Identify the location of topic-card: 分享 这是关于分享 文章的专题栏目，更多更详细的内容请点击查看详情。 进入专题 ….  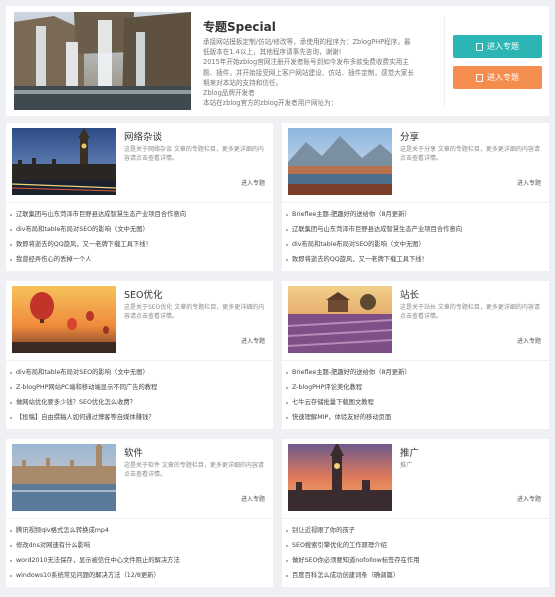
(415, 197).